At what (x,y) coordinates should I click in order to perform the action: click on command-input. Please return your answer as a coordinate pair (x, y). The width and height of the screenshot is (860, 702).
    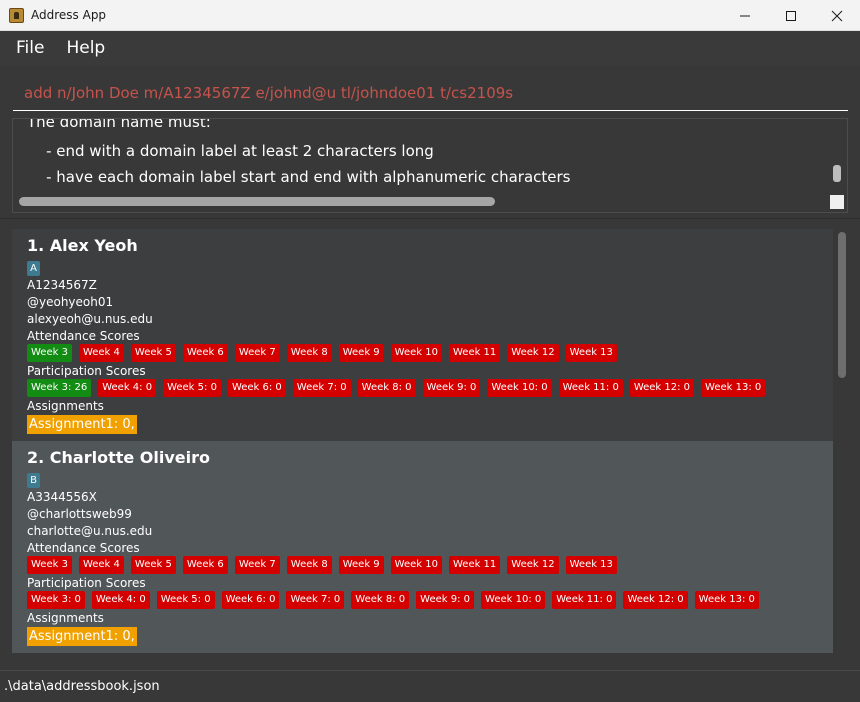
    Looking at the image, I should click on (430, 93).